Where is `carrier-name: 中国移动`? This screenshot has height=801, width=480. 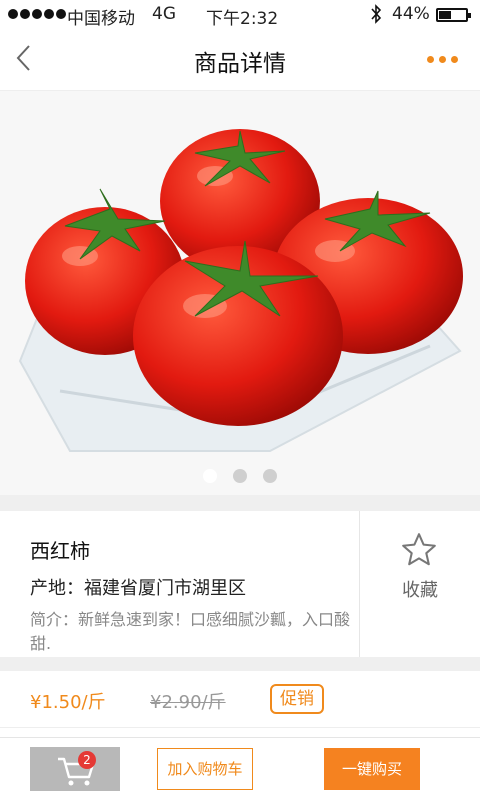 carrier-name: 中国移动 is located at coordinates (101, 19).